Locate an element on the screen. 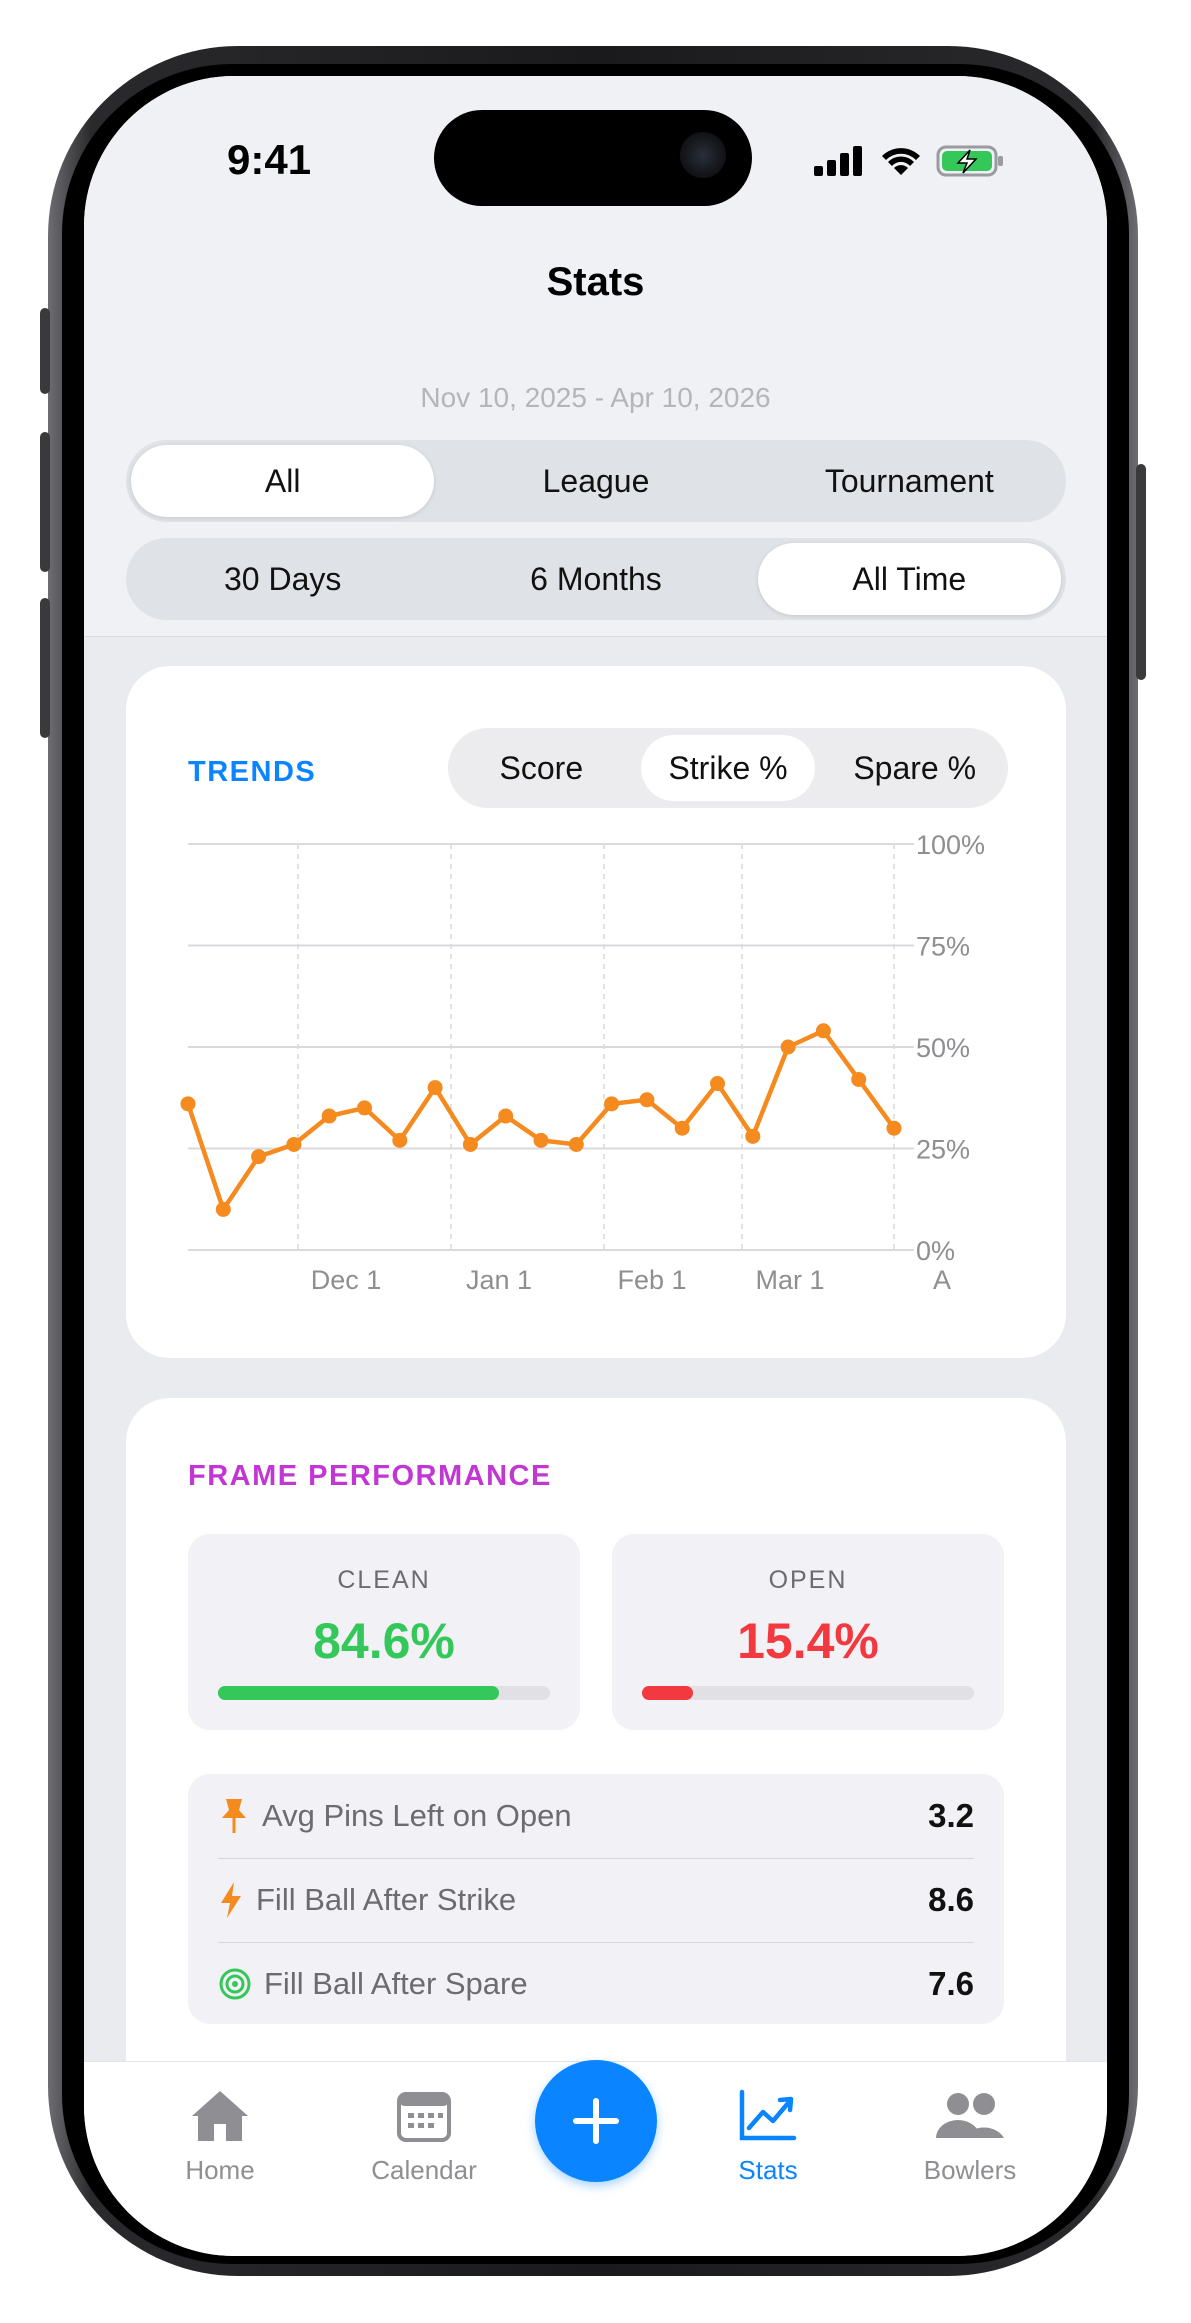 The height and width of the screenshot is (2323, 1191). y-tick-label: 0% is located at coordinates (935, 1251).